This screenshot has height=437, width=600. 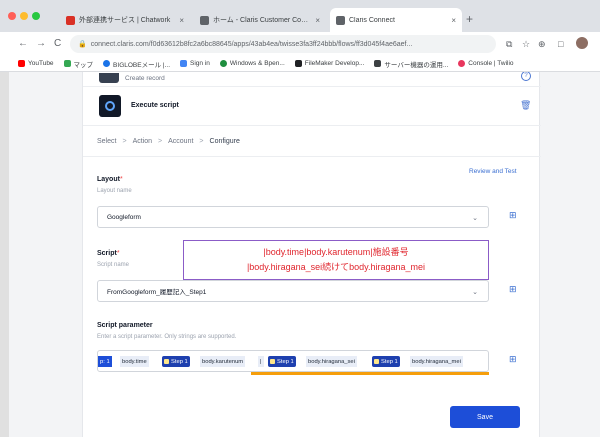 What do you see at coordinates (82, 44) in the screenshot?
I see `lock-icon: 🔒` at bounding box center [82, 44].